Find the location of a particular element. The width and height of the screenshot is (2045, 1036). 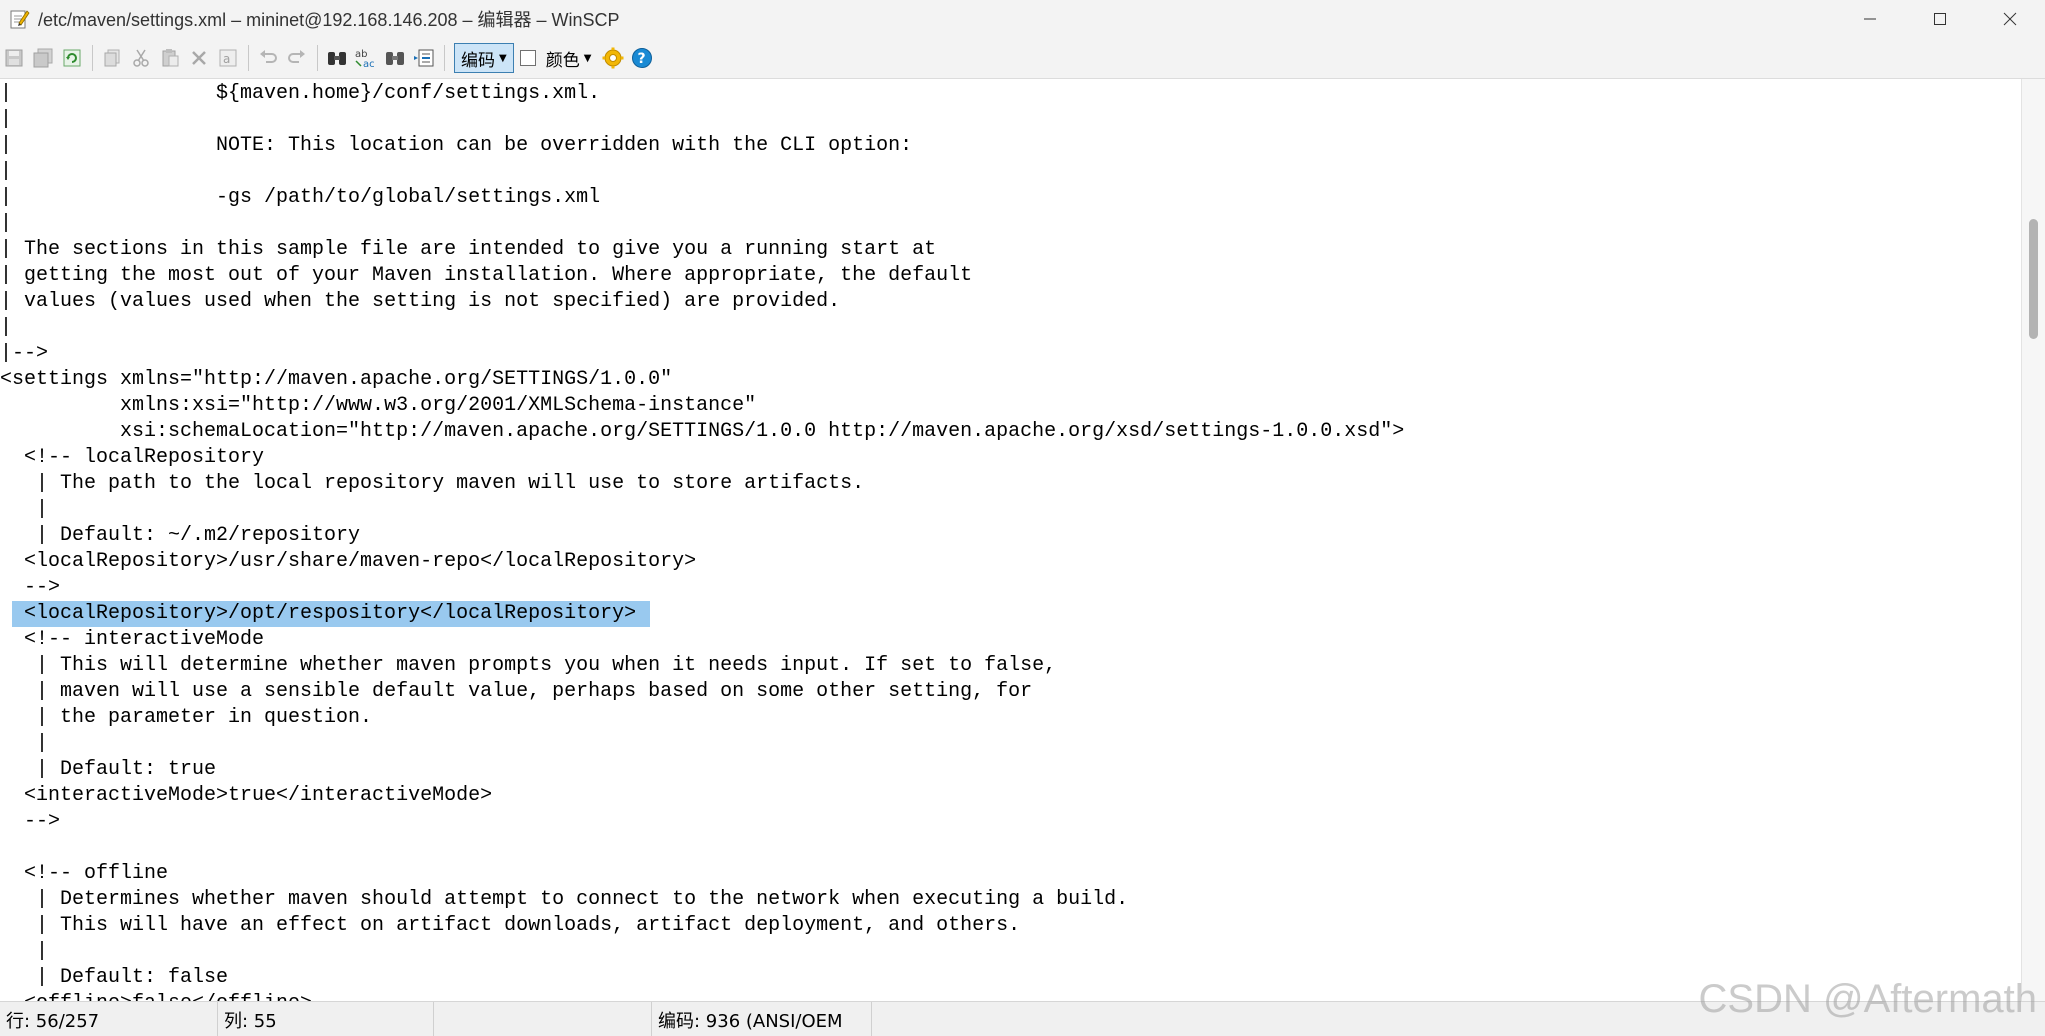

select-all-button: a is located at coordinates (228, 58).